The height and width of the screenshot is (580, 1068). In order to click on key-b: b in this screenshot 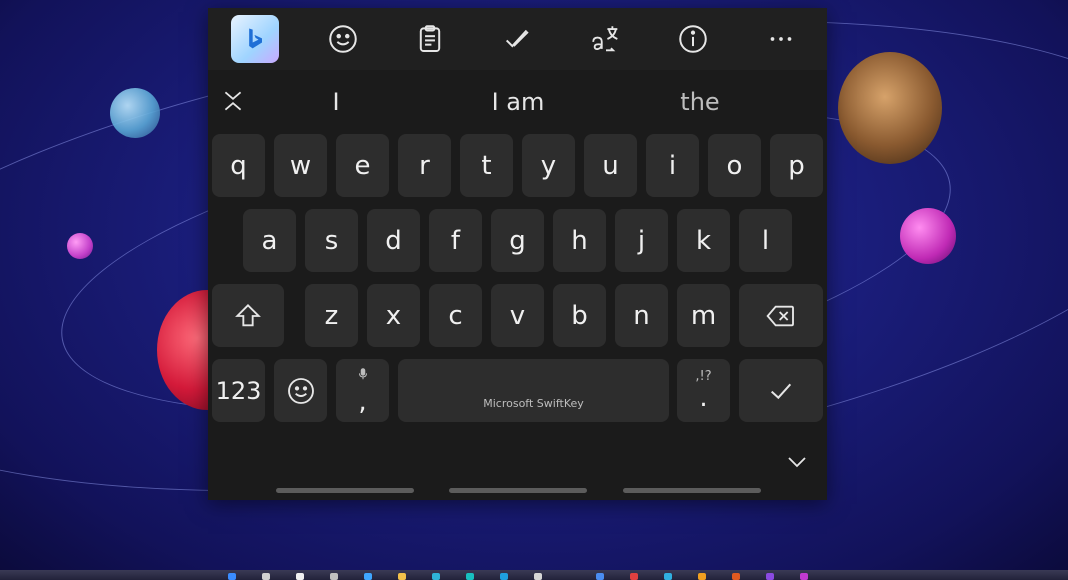, I will do `click(579, 315)`.